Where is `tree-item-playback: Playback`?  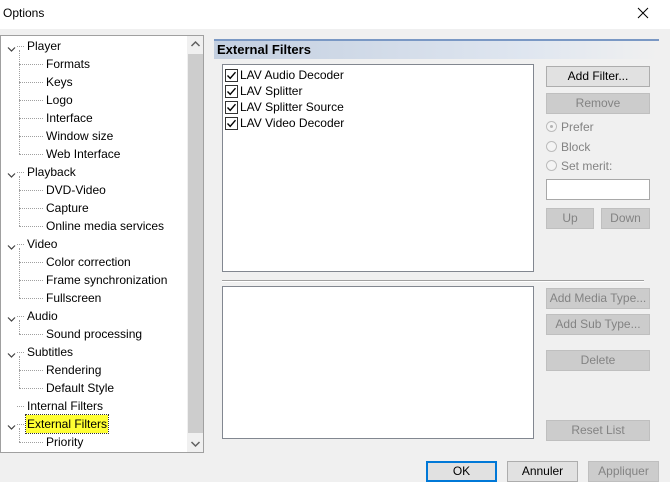
tree-item-playback: Playback is located at coordinates (93, 172).